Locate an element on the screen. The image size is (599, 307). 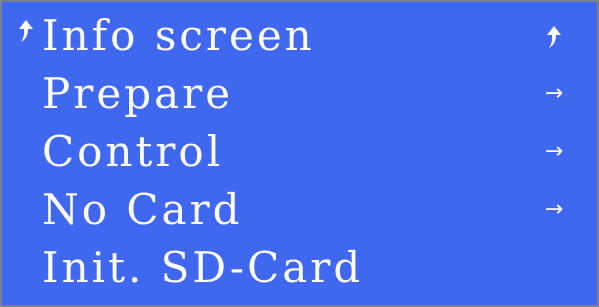
menu-item-label: Init. SD-Card is located at coordinates (203, 267).